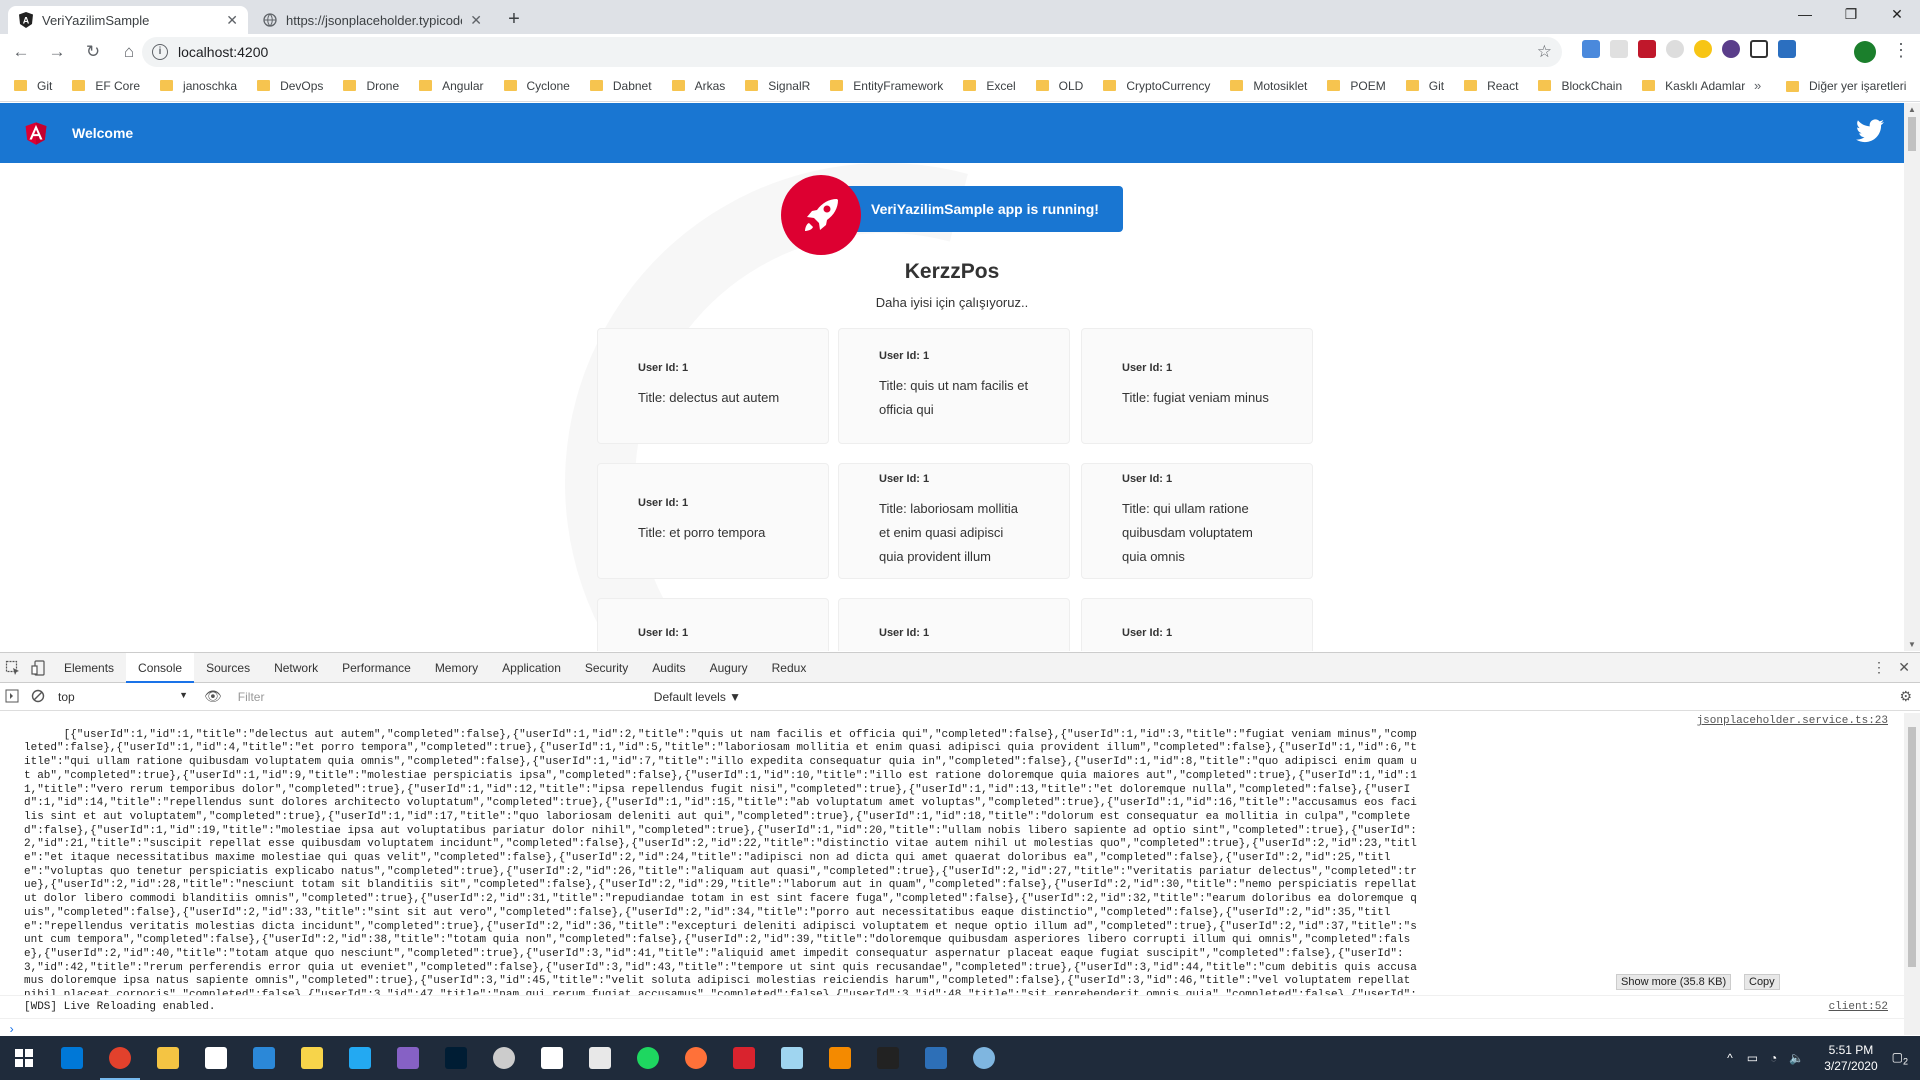  I want to click on devtools-close-icon: ✕, so click(1904, 667).